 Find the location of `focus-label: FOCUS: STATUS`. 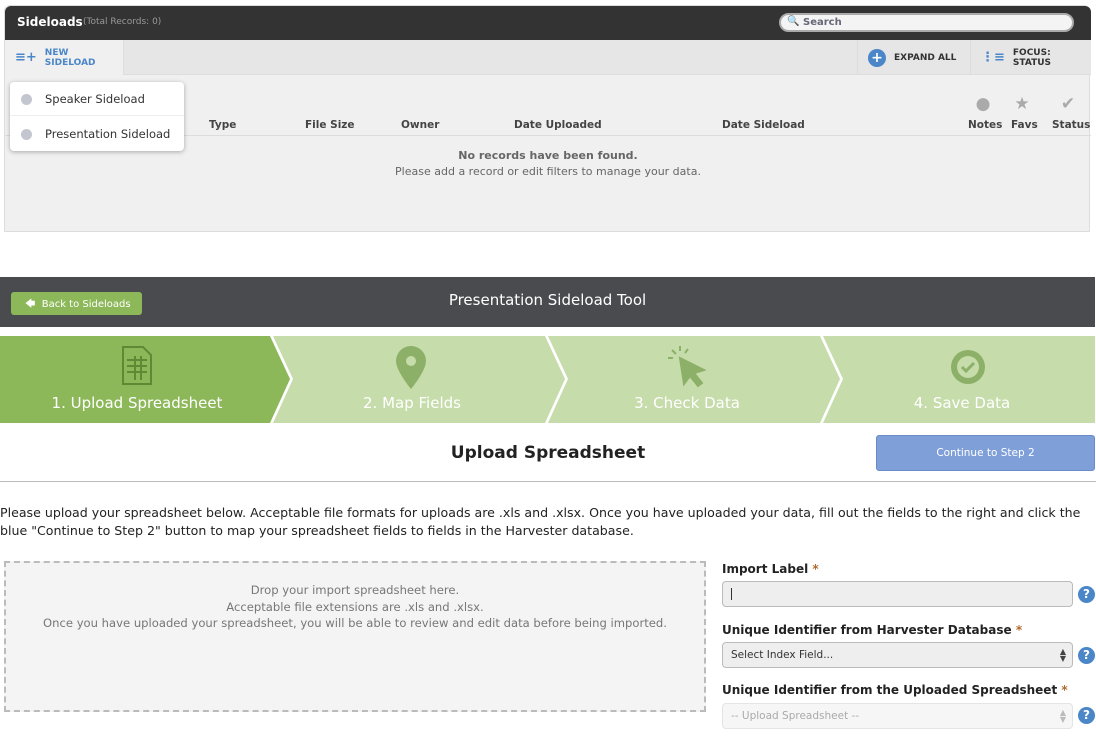

focus-label: FOCUS: STATUS is located at coordinates (1032, 57).